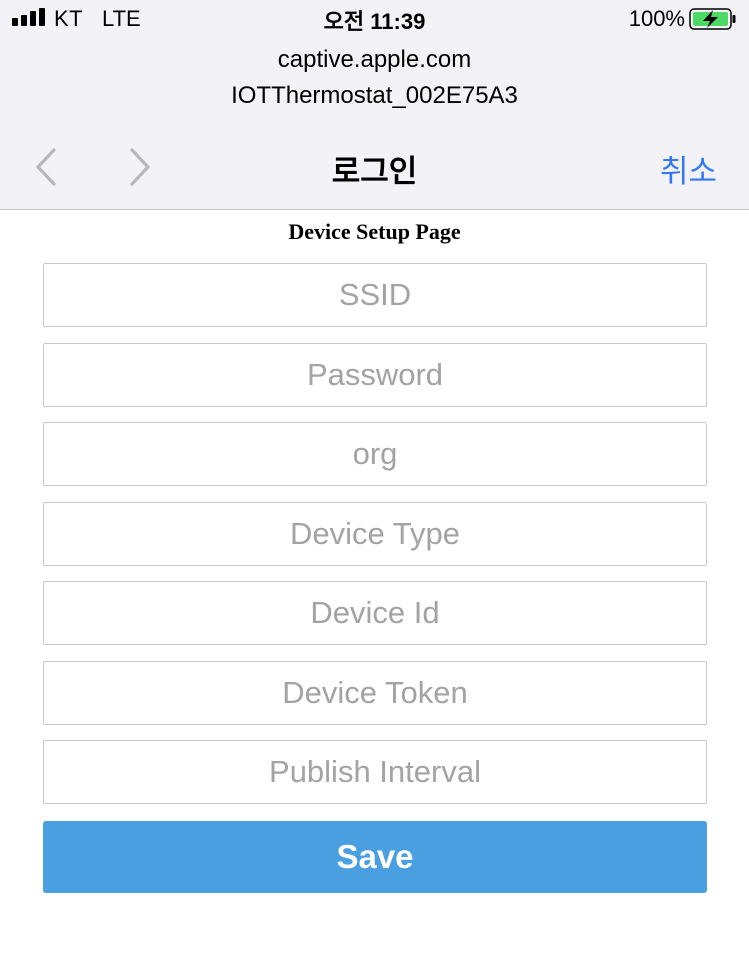 This screenshot has height=963, width=749. I want to click on battery-charging-icon, so click(712, 19).